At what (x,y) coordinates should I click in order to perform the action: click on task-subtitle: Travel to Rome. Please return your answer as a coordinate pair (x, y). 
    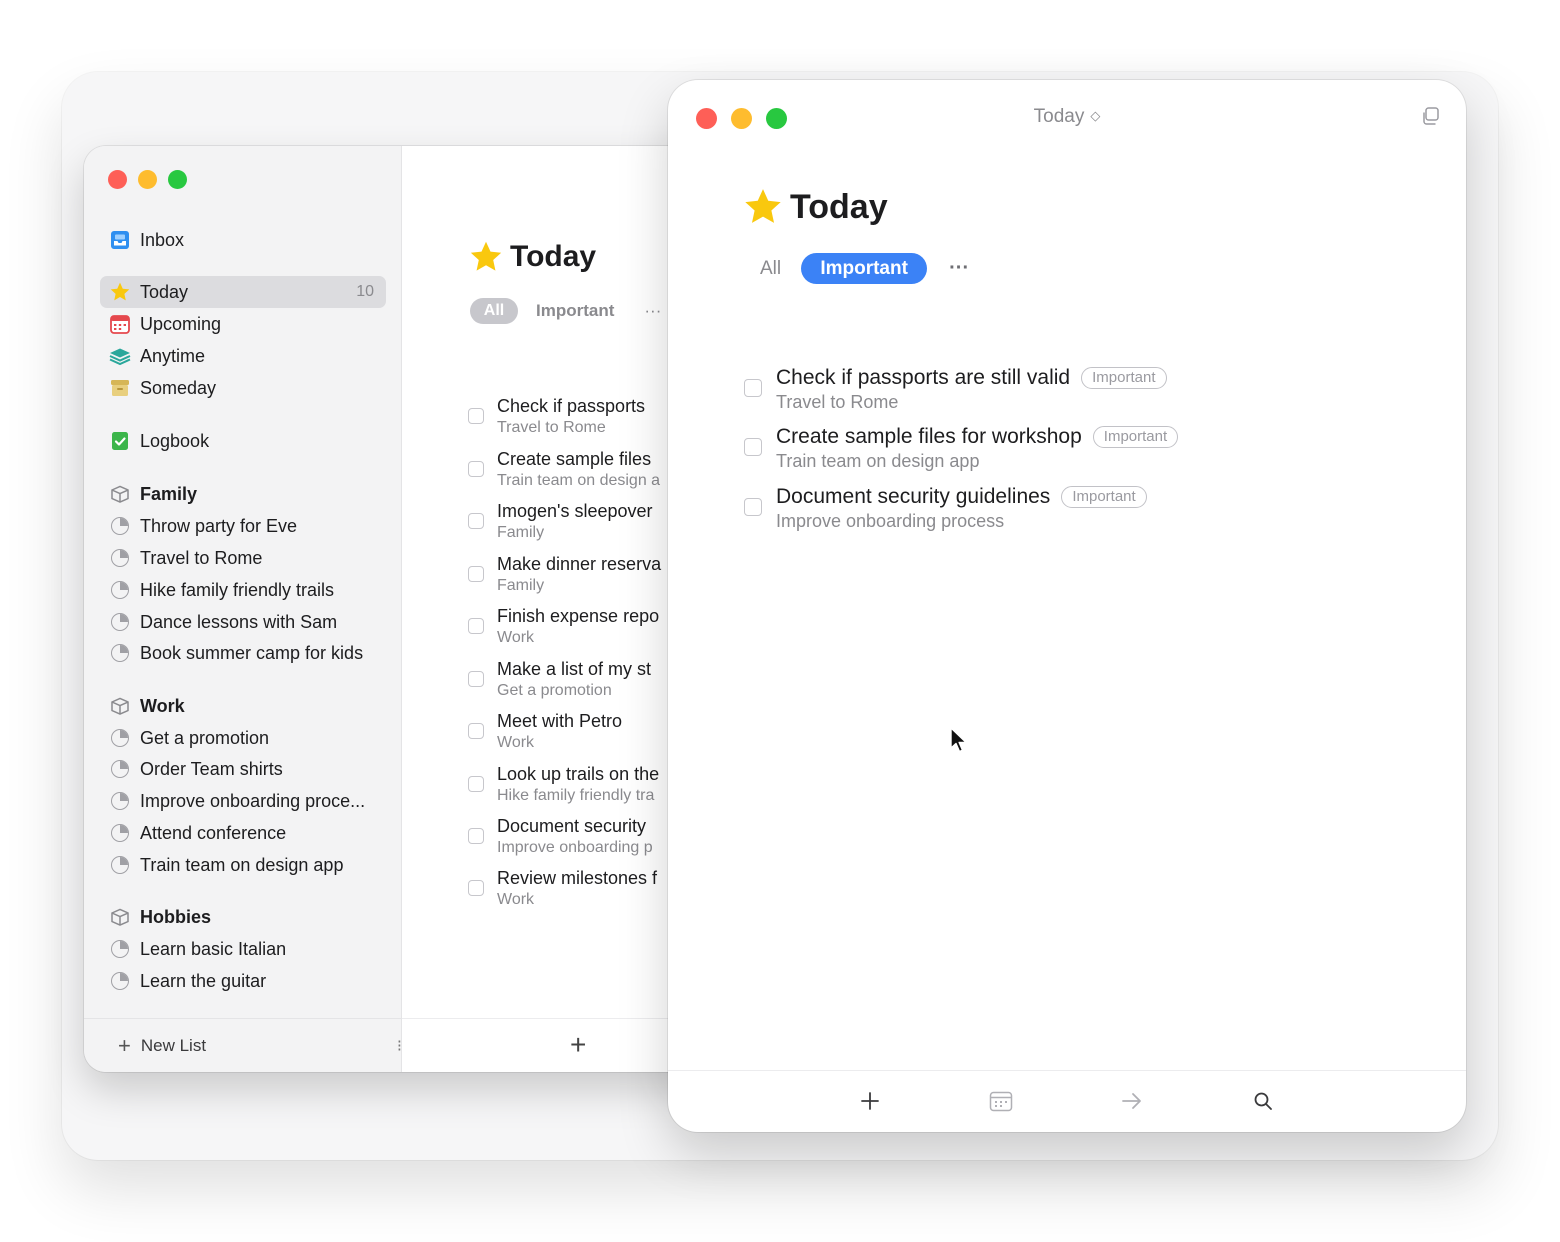
    Looking at the image, I should click on (551, 427).